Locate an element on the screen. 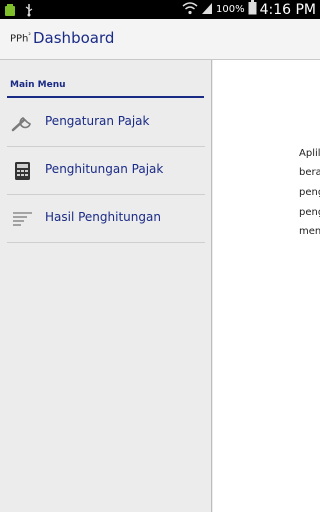 The height and width of the screenshot is (512, 320). menu-item-label: Penghitungan Pajak is located at coordinates (104, 169).